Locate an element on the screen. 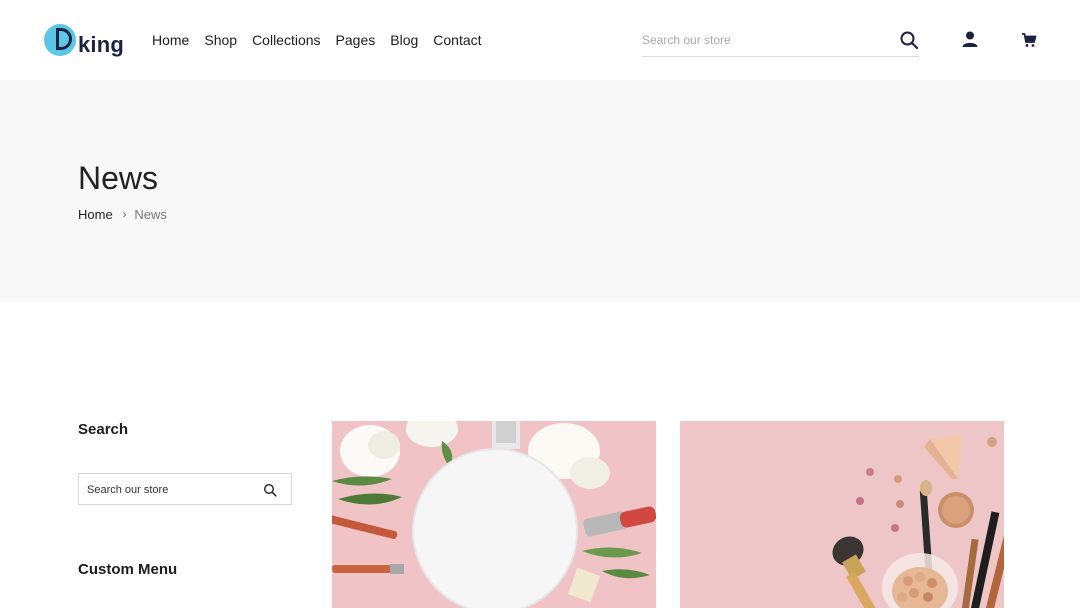 This screenshot has height=608, width=1080. nav-shop: Shop is located at coordinates (220, 40).